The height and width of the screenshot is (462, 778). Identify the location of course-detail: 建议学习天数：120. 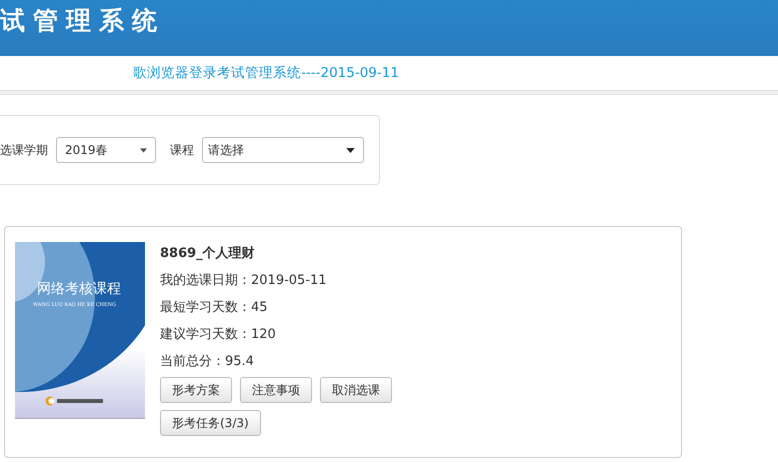
(218, 335).